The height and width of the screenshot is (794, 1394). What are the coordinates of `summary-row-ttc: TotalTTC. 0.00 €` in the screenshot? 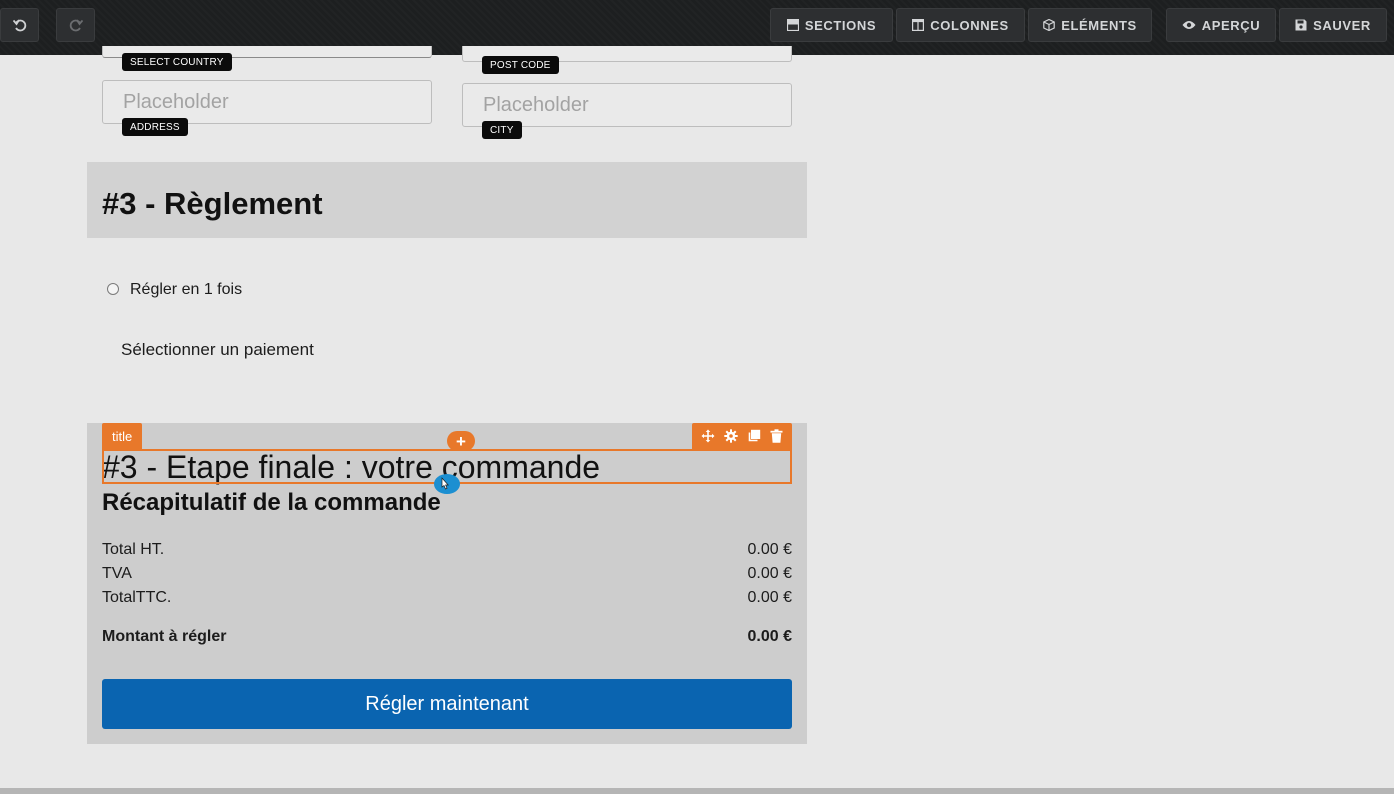 It's located at (447, 599).